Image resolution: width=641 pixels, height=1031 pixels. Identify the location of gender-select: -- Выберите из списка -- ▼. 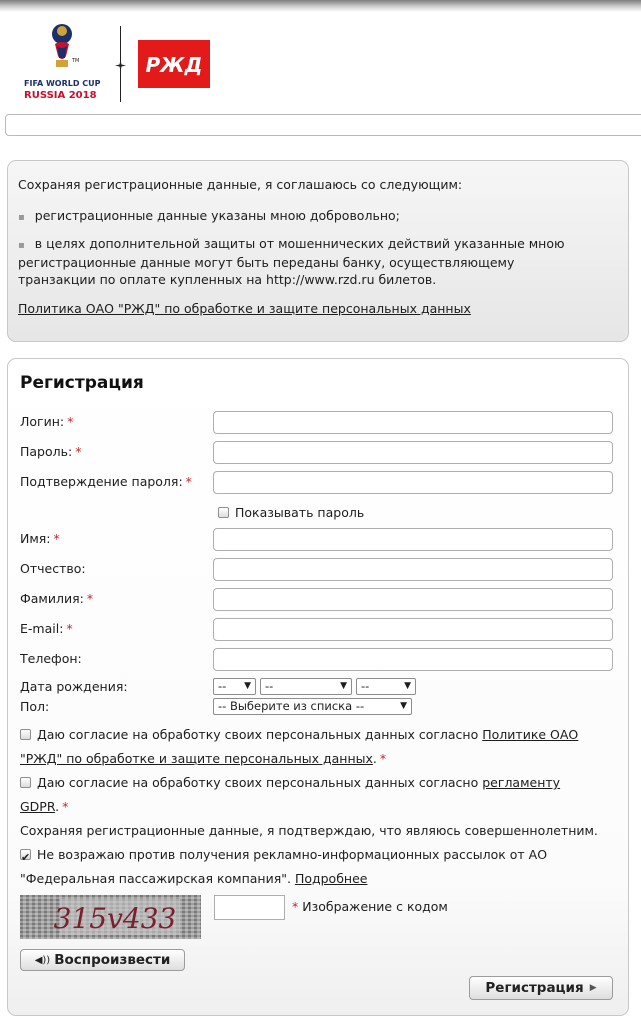
(312, 706).